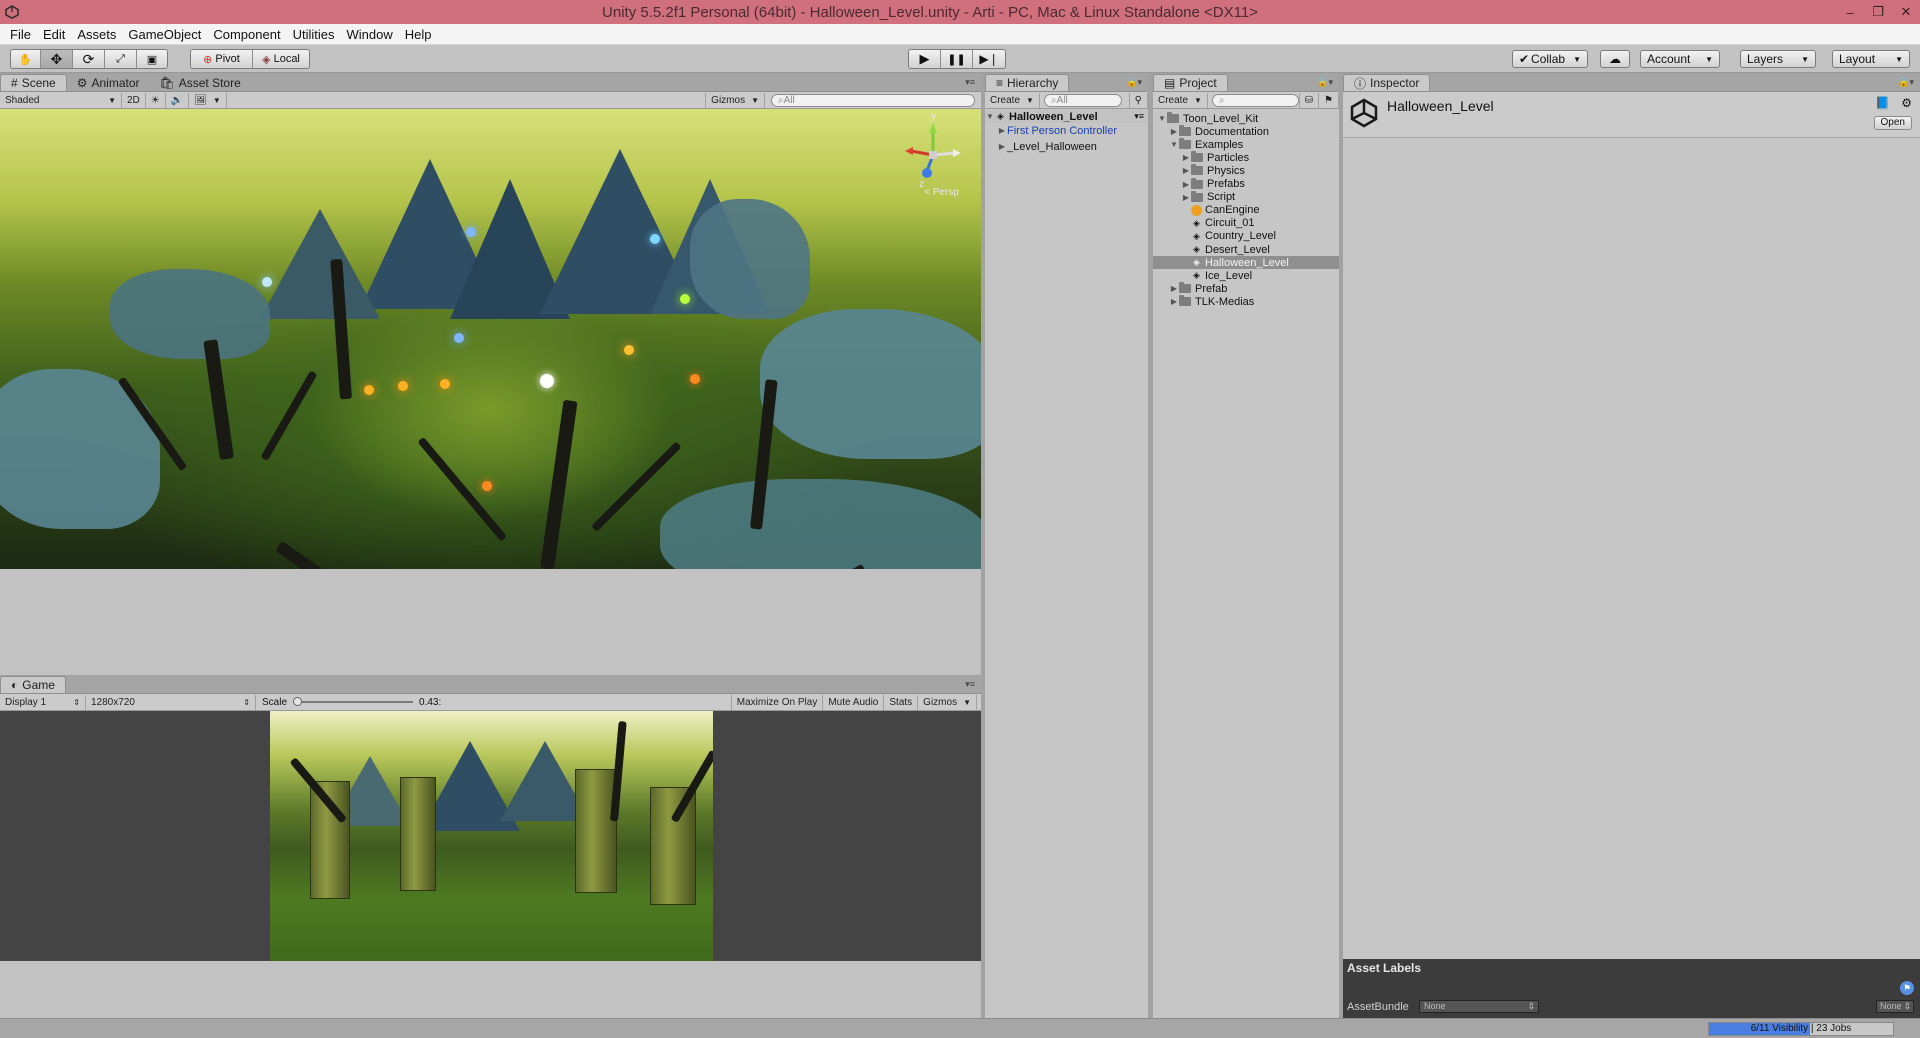  I want to click on mute-audio-toggle: Mute Audio, so click(854, 702).